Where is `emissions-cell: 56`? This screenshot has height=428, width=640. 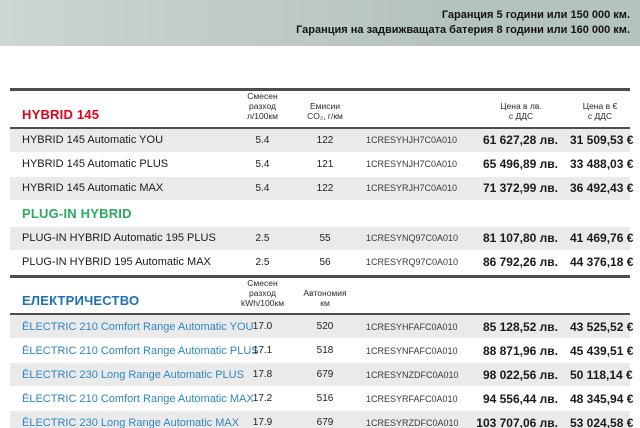
emissions-cell: 56 is located at coordinates (325, 262).